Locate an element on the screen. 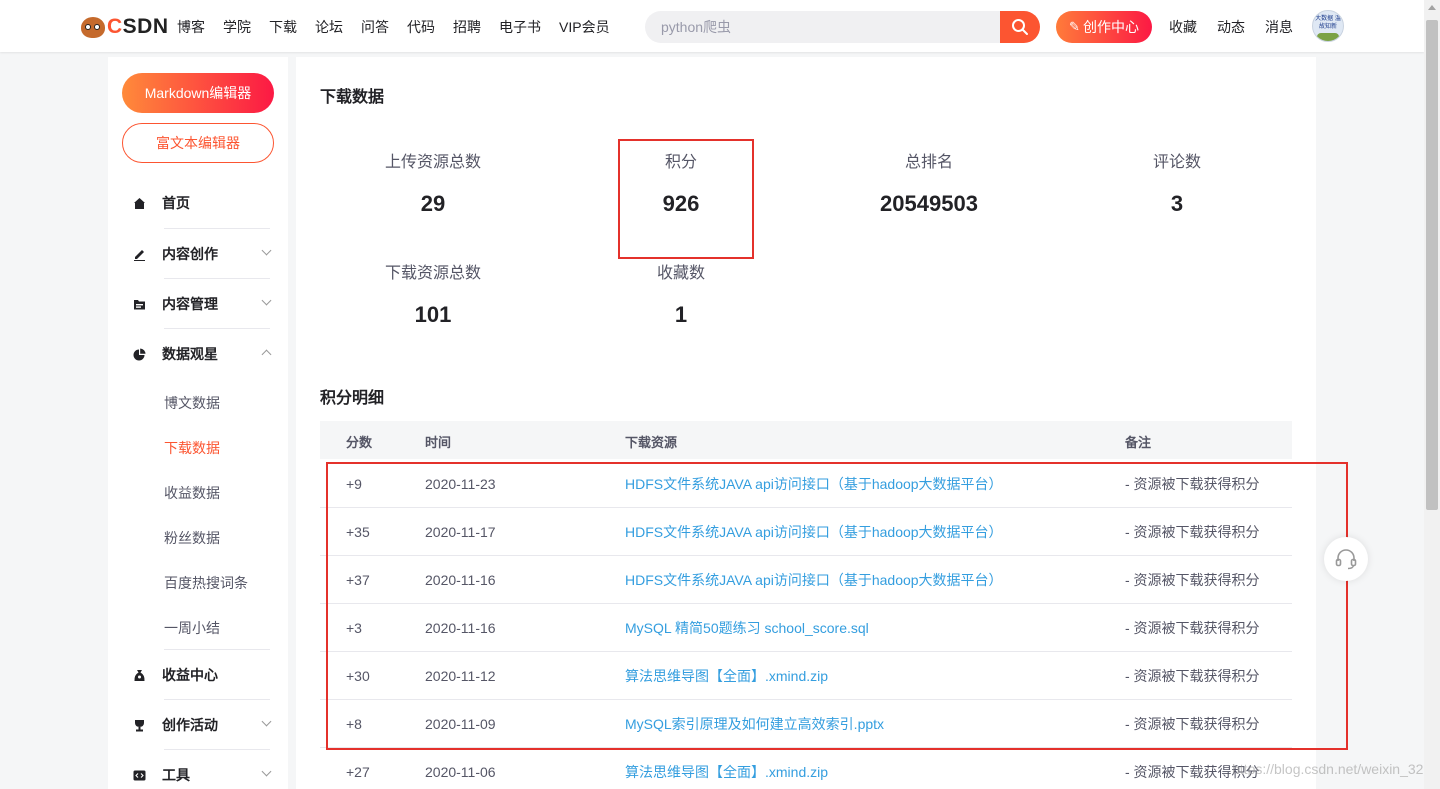 The image size is (1440, 789). trophy-icon is located at coordinates (139, 725).